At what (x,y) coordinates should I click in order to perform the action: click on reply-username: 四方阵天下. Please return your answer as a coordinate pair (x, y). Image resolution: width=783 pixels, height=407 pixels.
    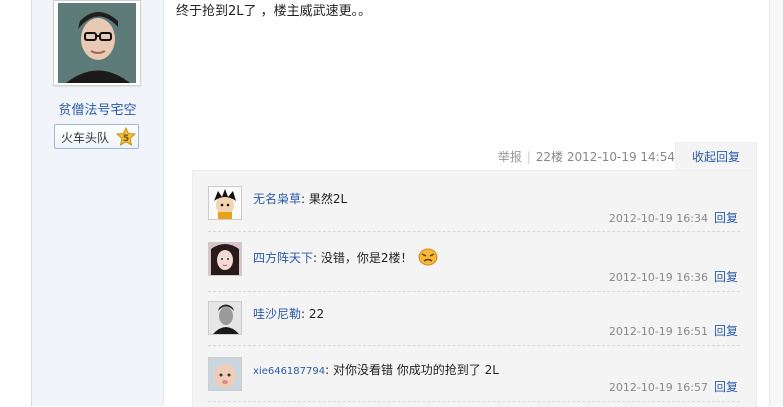
    Looking at the image, I should click on (283, 258).